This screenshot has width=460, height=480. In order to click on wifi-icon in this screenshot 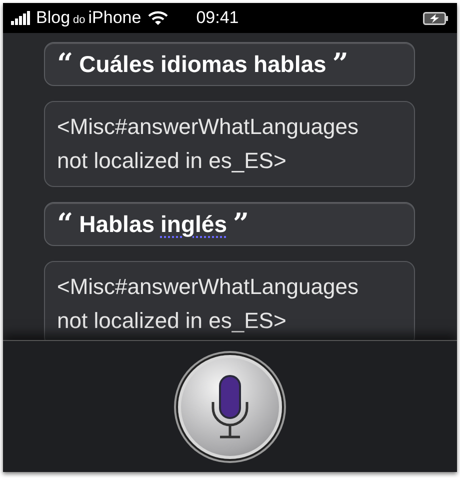, I will do `click(158, 18)`.